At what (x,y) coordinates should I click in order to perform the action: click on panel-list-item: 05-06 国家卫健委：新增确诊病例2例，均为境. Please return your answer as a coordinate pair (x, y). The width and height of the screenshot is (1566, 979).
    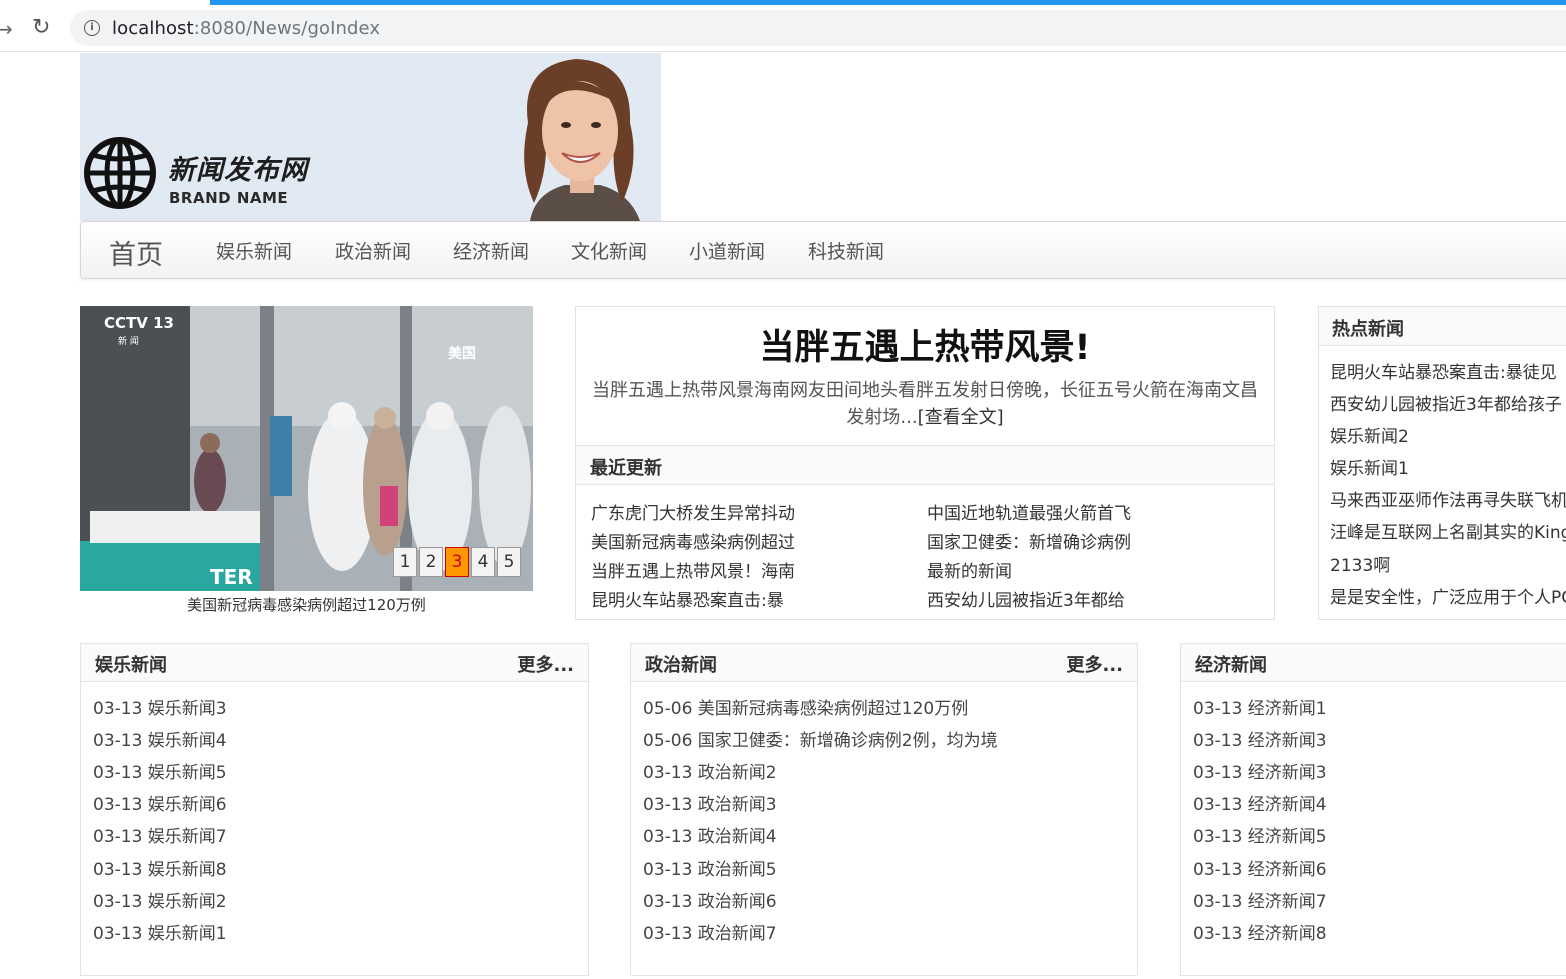
    Looking at the image, I should click on (820, 738).